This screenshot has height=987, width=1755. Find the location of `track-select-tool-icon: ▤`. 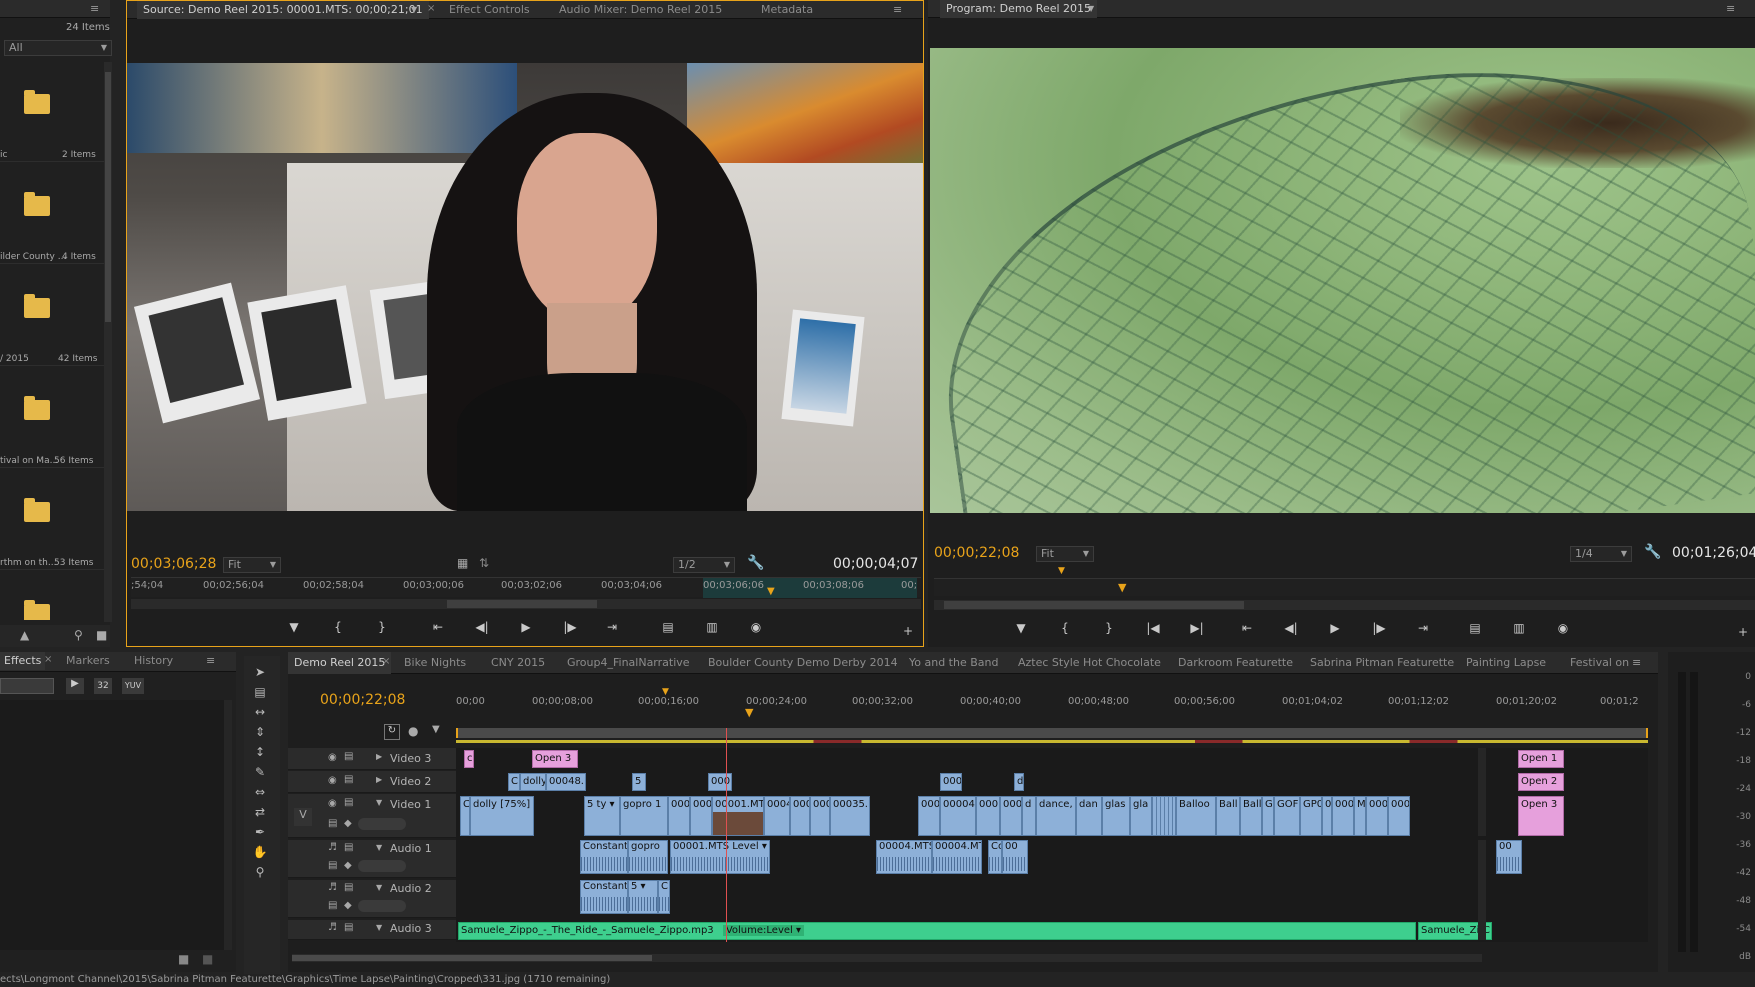

track-select-tool-icon: ▤ is located at coordinates (260, 692).